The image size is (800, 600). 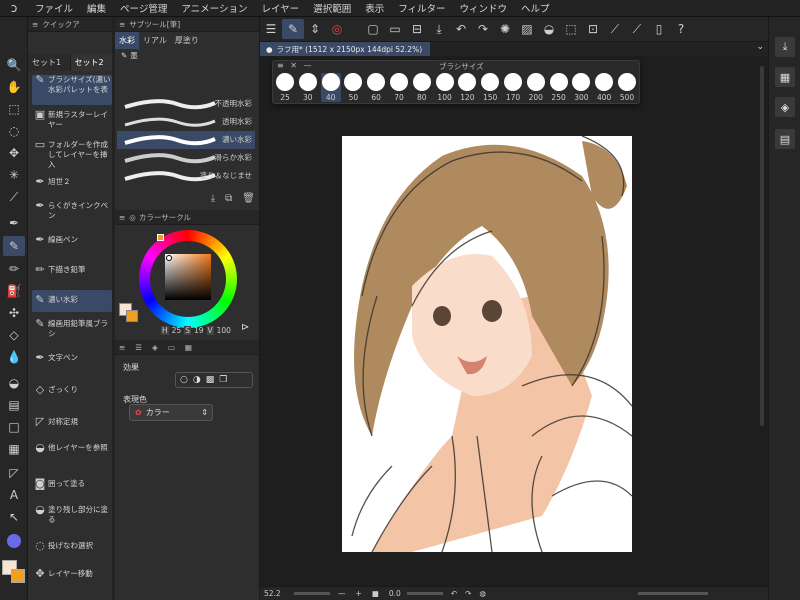 I want to click on correct-line-icon: ↖, so click(x=14, y=517).